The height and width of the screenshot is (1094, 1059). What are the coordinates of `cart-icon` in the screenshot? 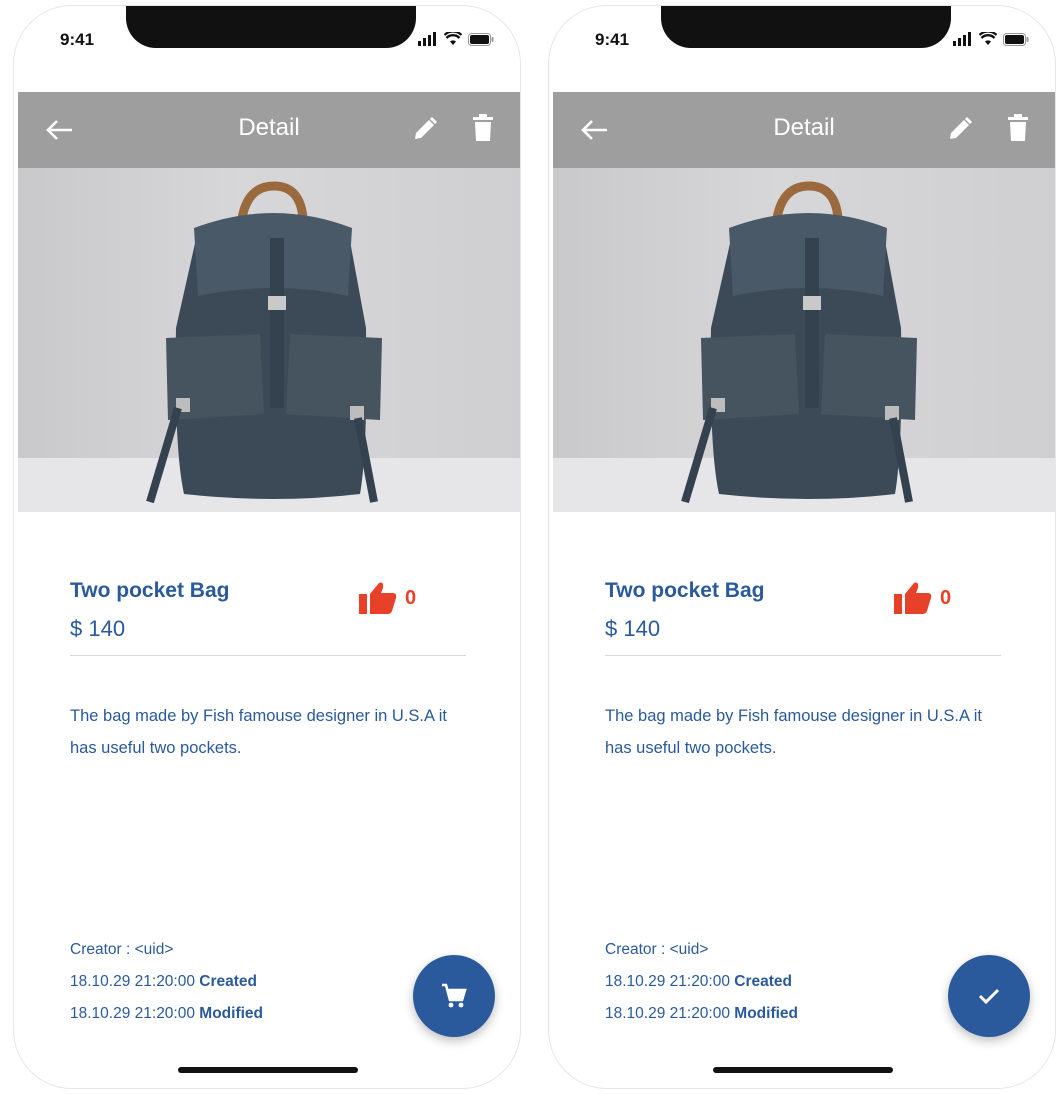 It's located at (454, 995).